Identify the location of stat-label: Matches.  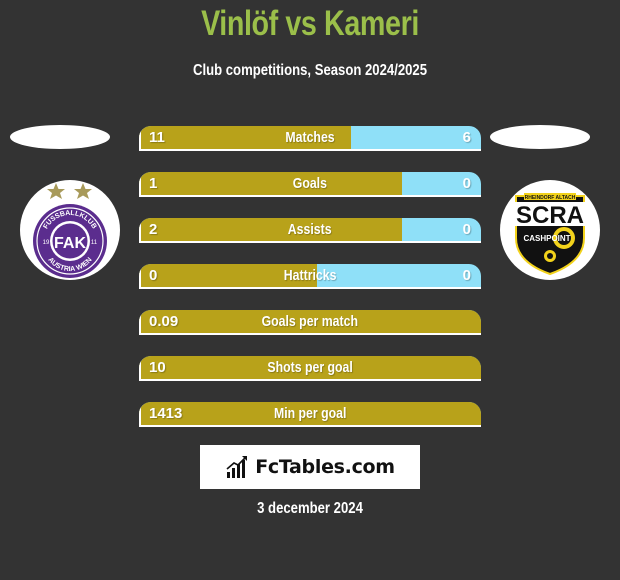
(310, 137).